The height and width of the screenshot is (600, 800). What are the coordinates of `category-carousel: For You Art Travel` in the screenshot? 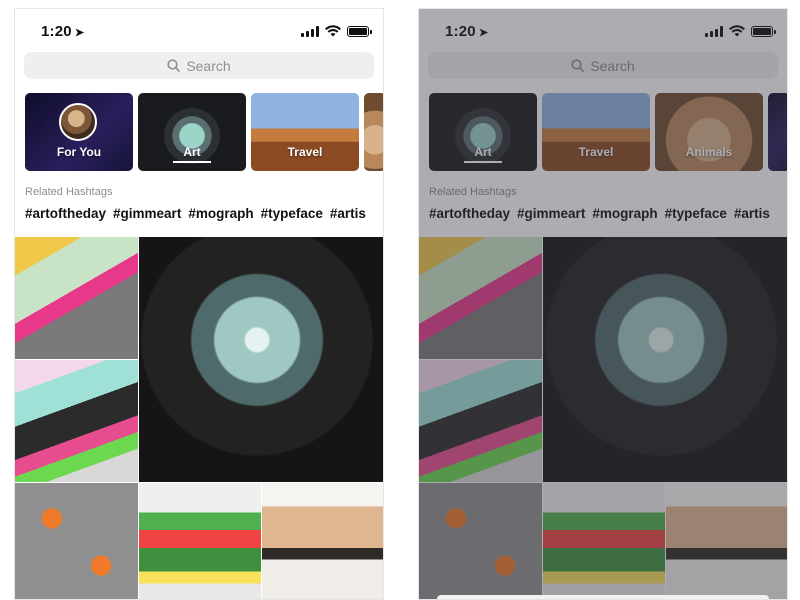 It's located at (204, 132).